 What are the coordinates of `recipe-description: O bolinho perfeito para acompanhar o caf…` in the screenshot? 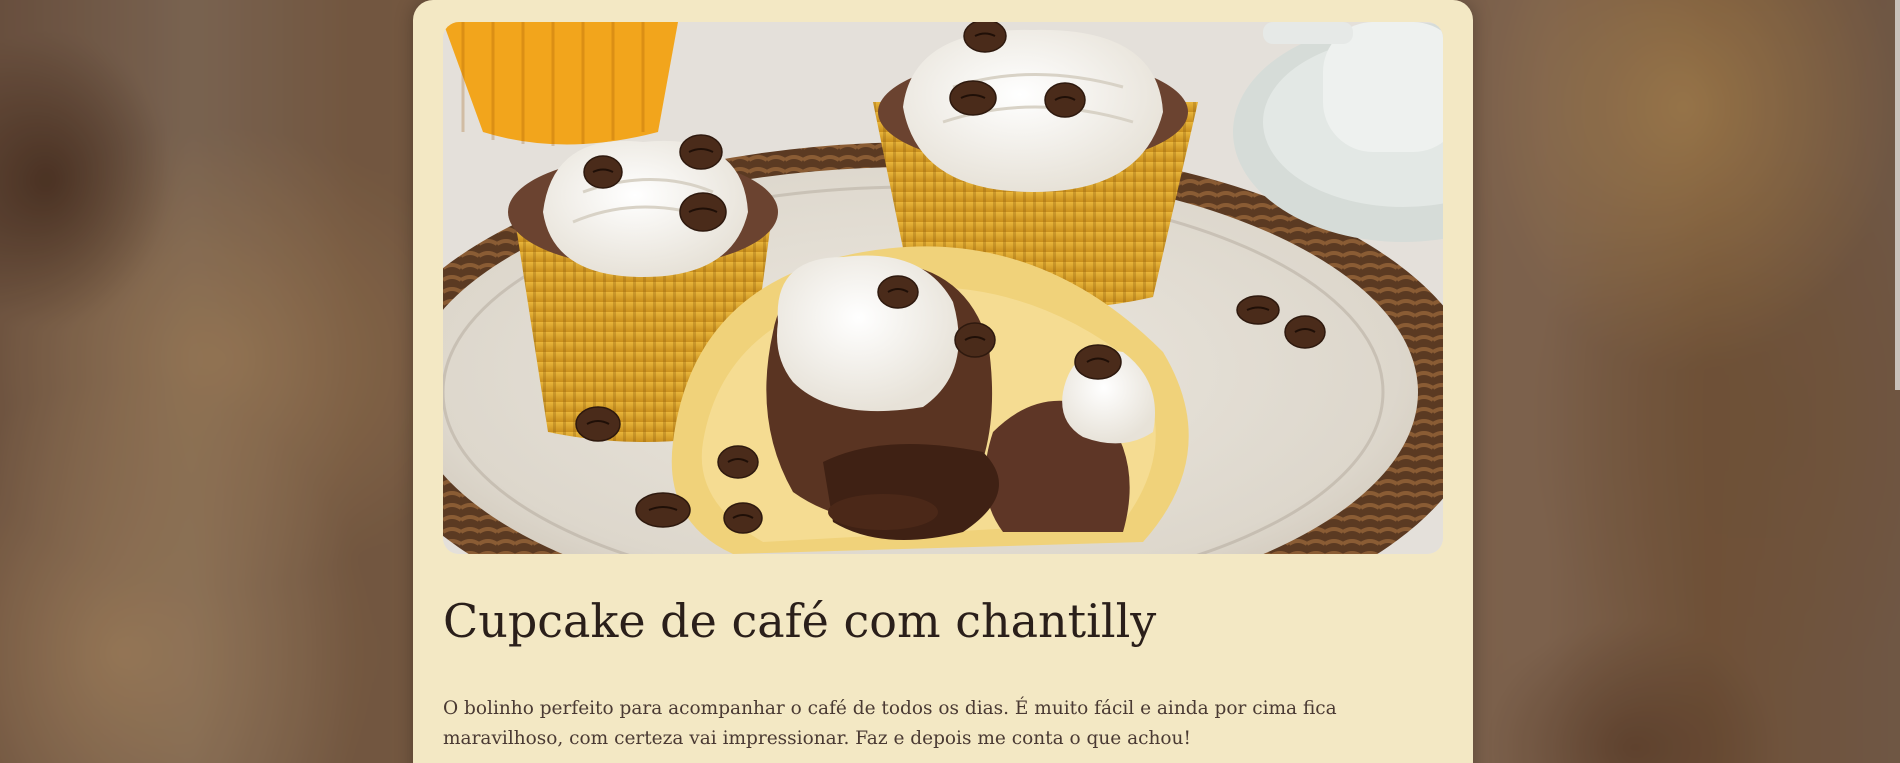 It's located at (890, 723).